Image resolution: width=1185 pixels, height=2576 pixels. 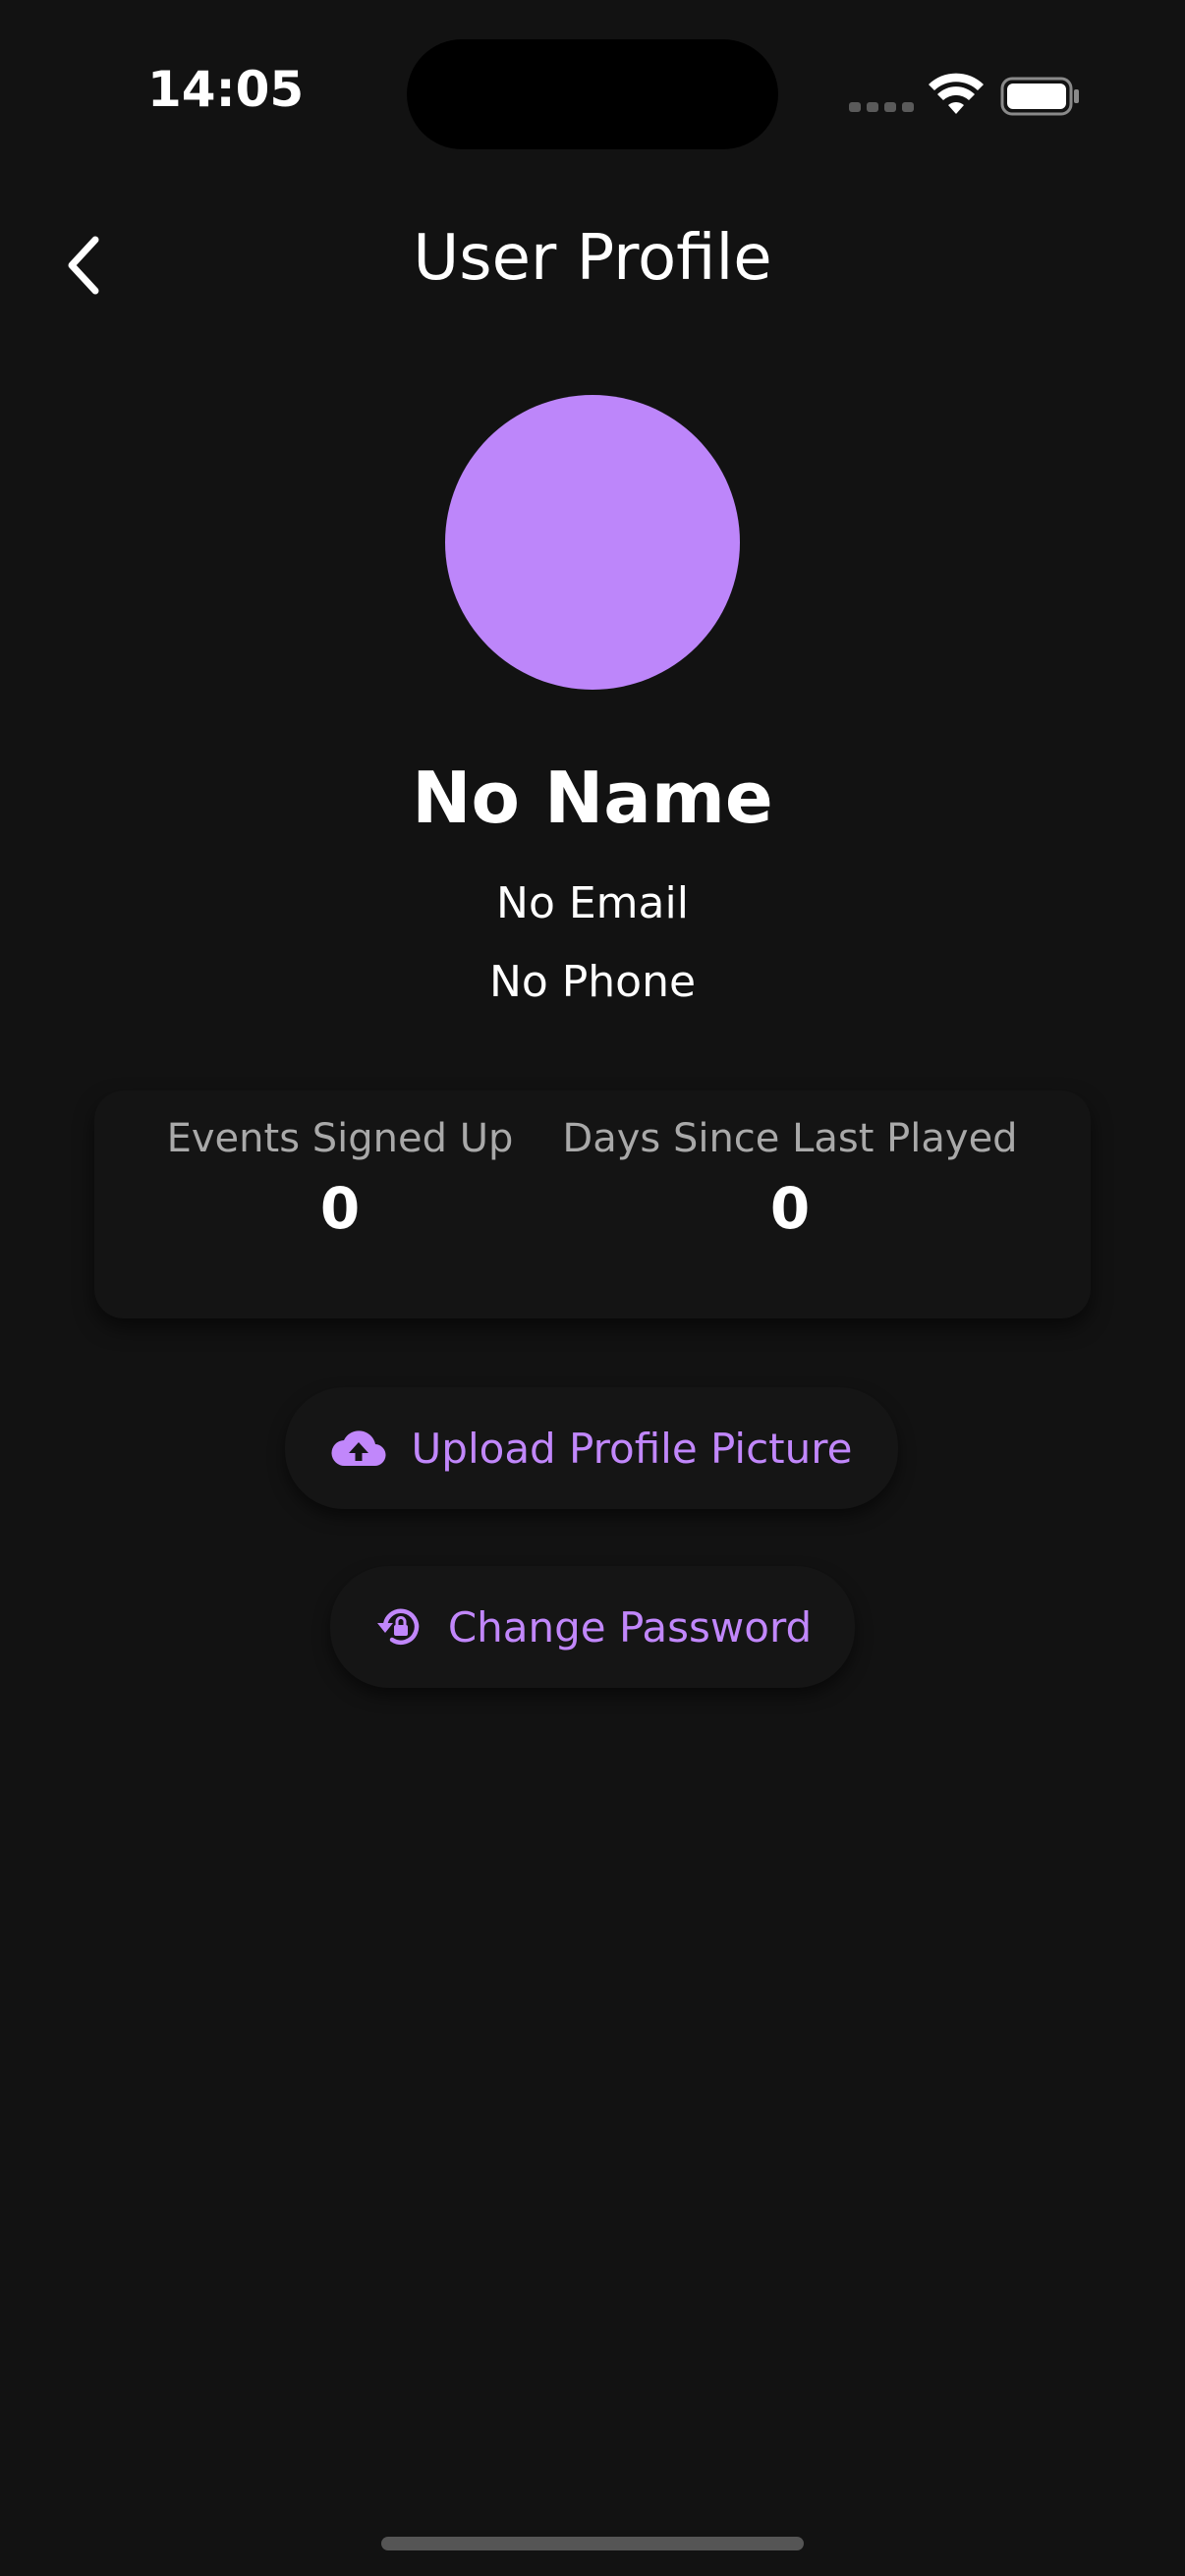 I want to click on stat-days-since-last-played: Days Since Last Played 0, so click(x=790, y=1179).